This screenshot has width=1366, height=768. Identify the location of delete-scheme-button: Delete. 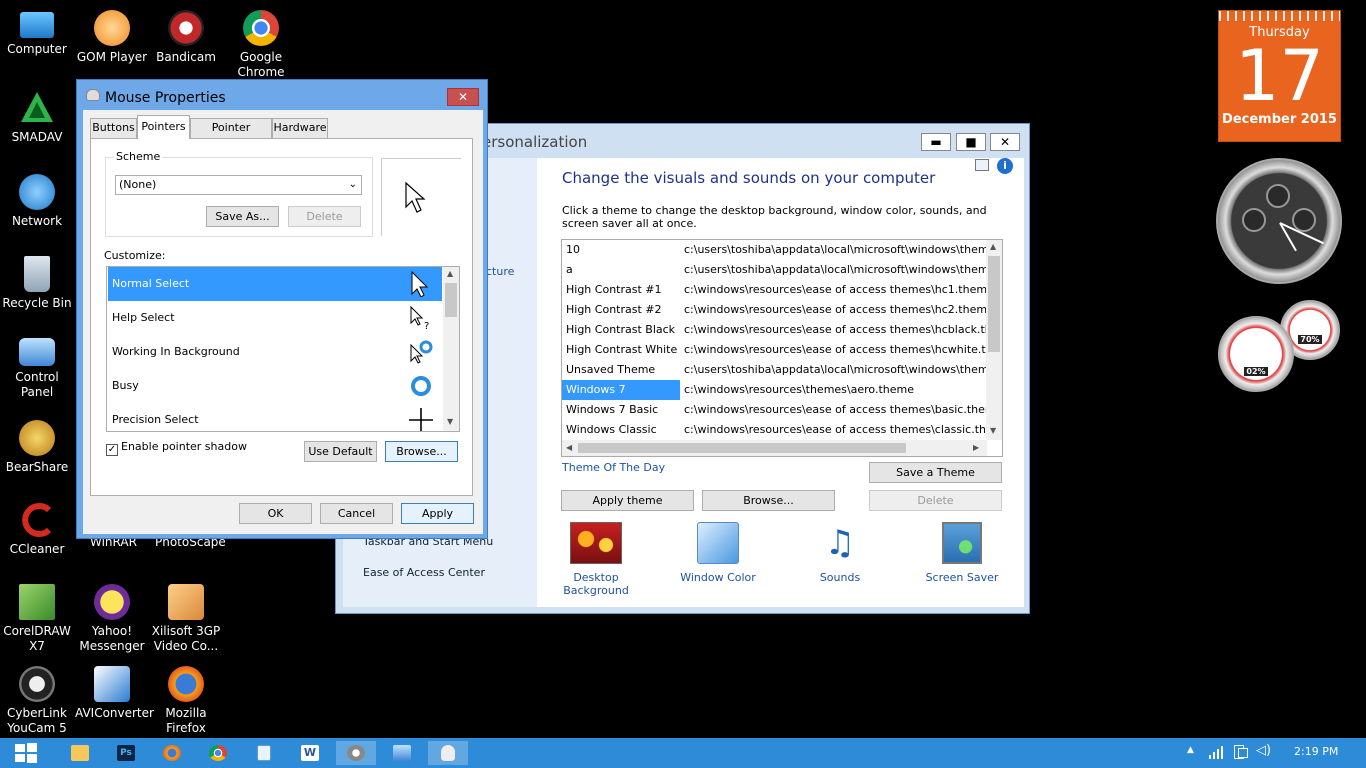
(324, 216).